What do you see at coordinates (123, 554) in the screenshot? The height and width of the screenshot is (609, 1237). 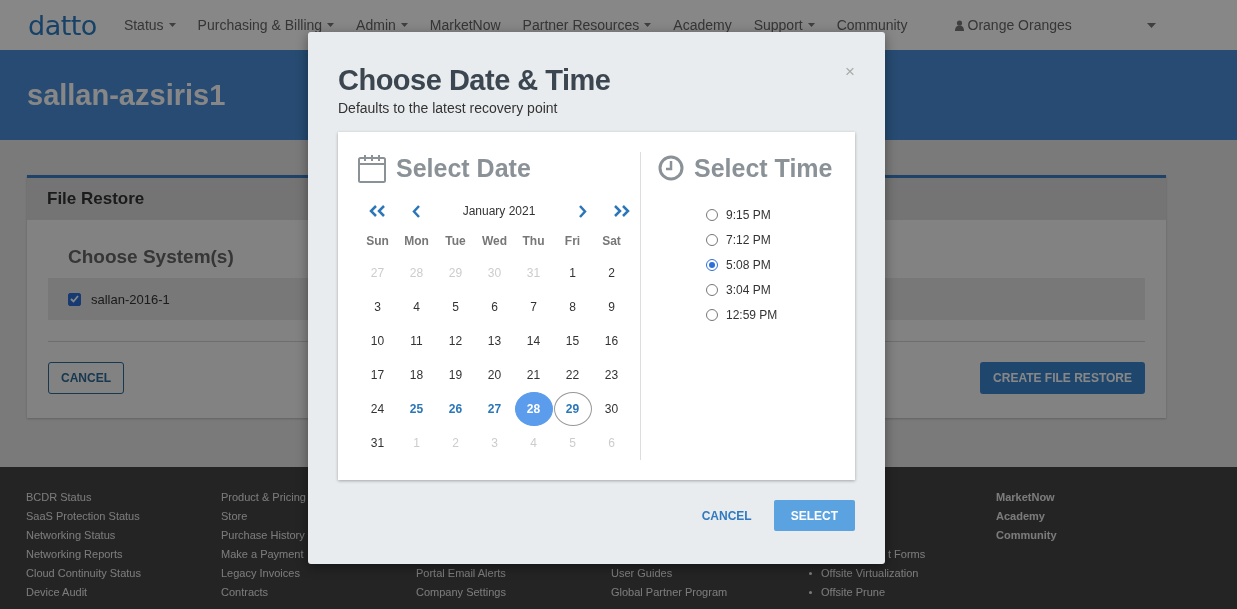 I see `footer-link: Networking Reports` at bounding box center [123, 554].